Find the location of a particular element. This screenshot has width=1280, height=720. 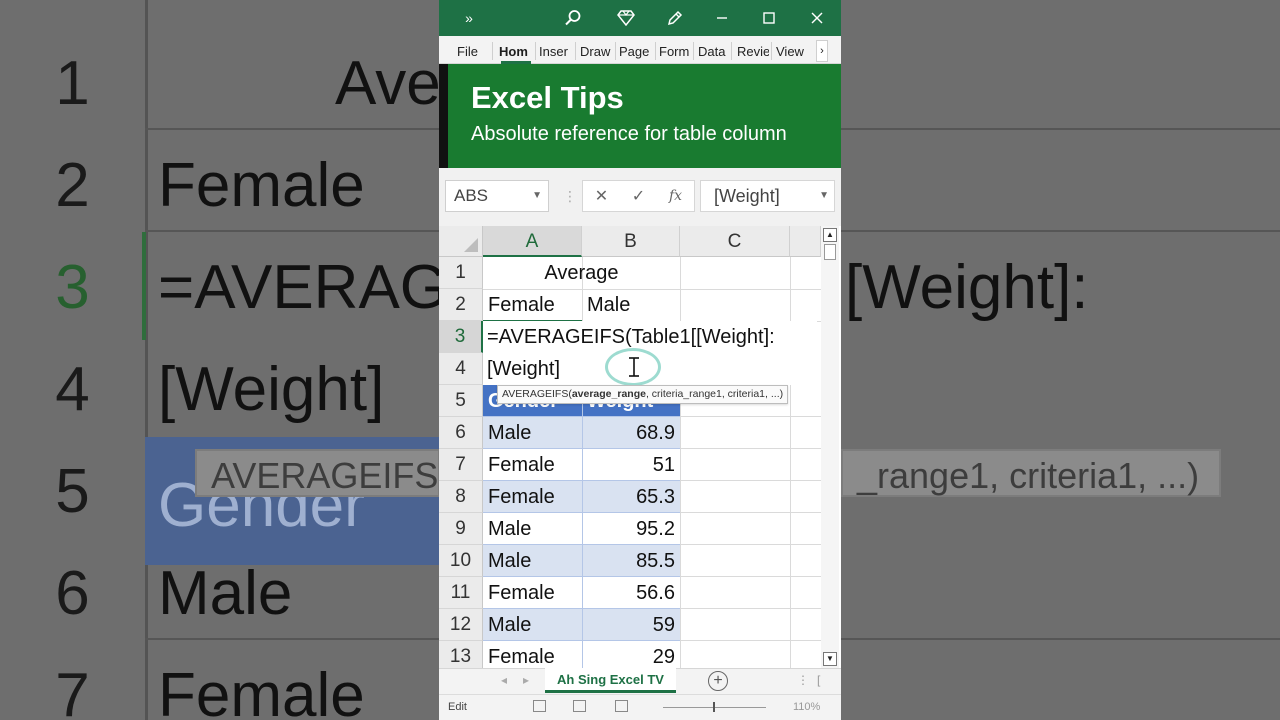

add-sheet-button: + is located at coordinates (718, 681).